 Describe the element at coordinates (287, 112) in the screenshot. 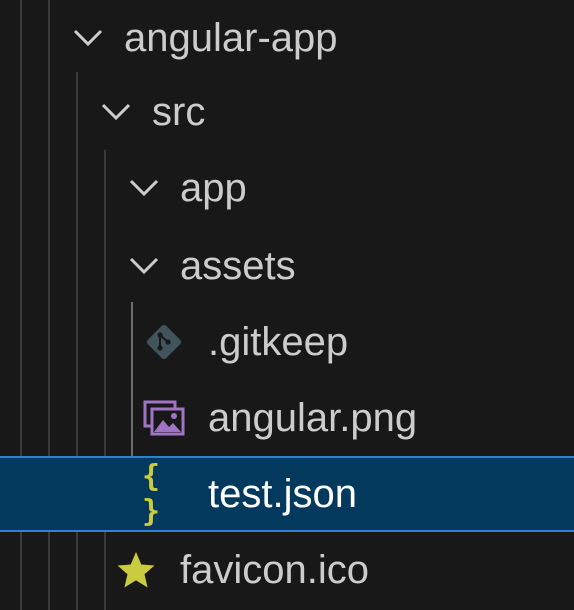

I see `tree-item-src: src` at that location.